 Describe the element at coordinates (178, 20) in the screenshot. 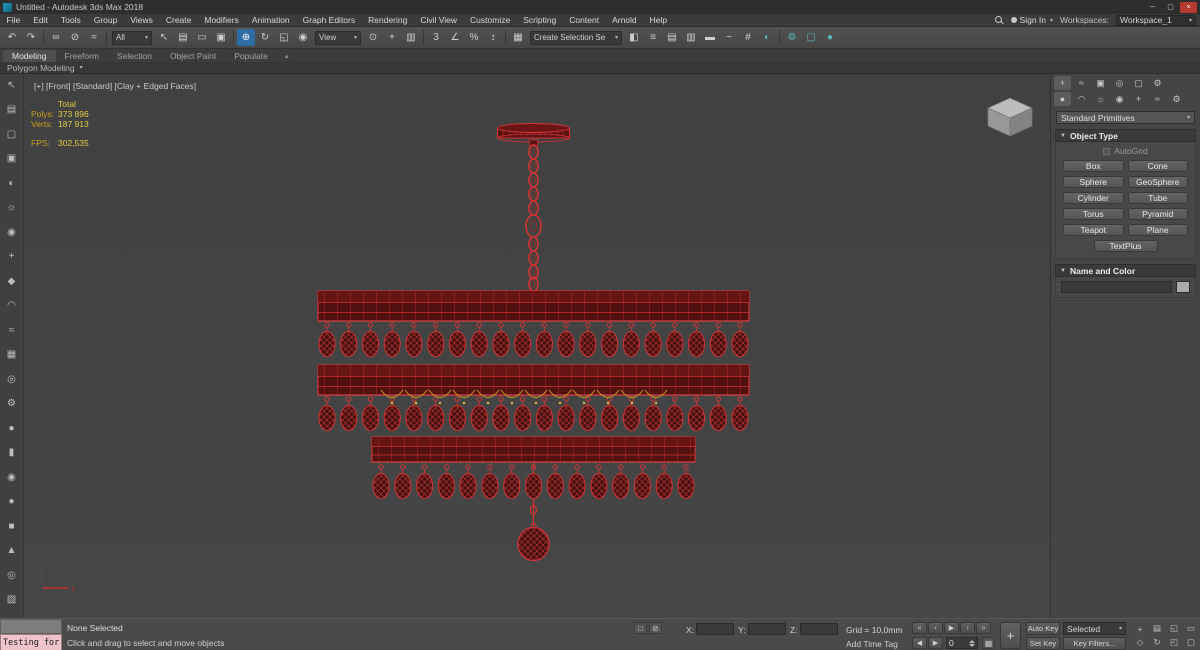

I see `menu-create: Create` at that location.